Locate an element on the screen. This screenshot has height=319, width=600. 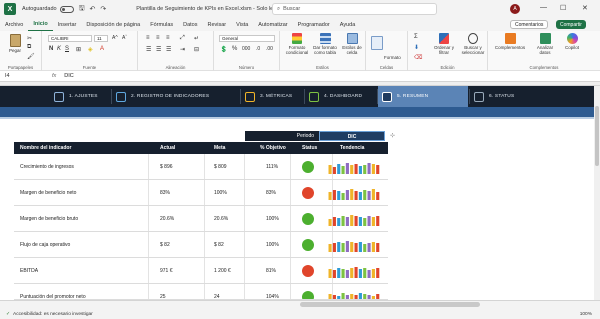
zoom-level: 100% is located at coordinates (586, 314).